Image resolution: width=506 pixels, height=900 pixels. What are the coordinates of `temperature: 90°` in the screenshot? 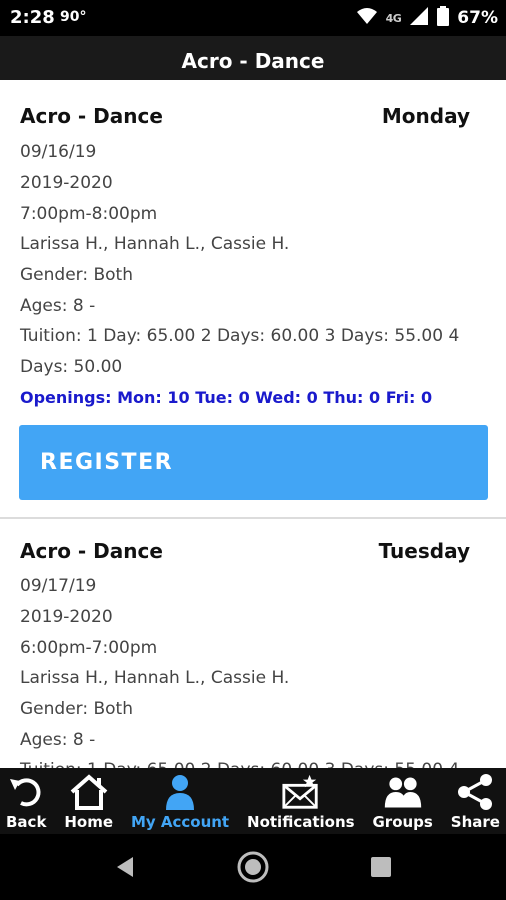 It's located at (73, 17).